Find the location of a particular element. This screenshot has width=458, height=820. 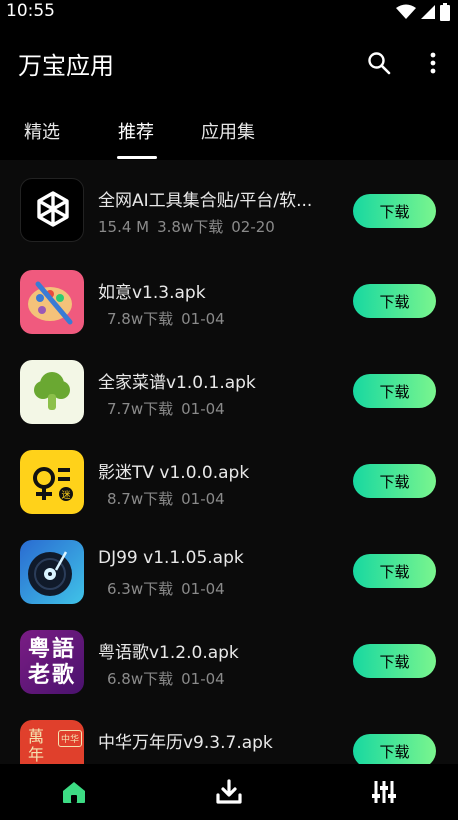

calendar-icon-small-text: 中华 is located at coordinates (70, 738).